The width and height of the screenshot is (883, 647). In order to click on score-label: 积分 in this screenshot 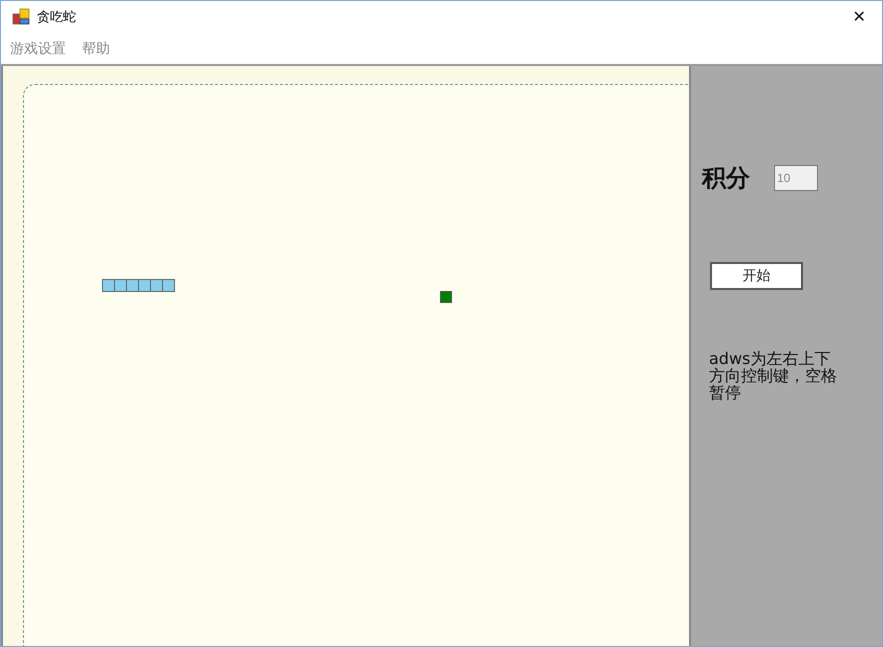, I will do `click(726, 178)`.